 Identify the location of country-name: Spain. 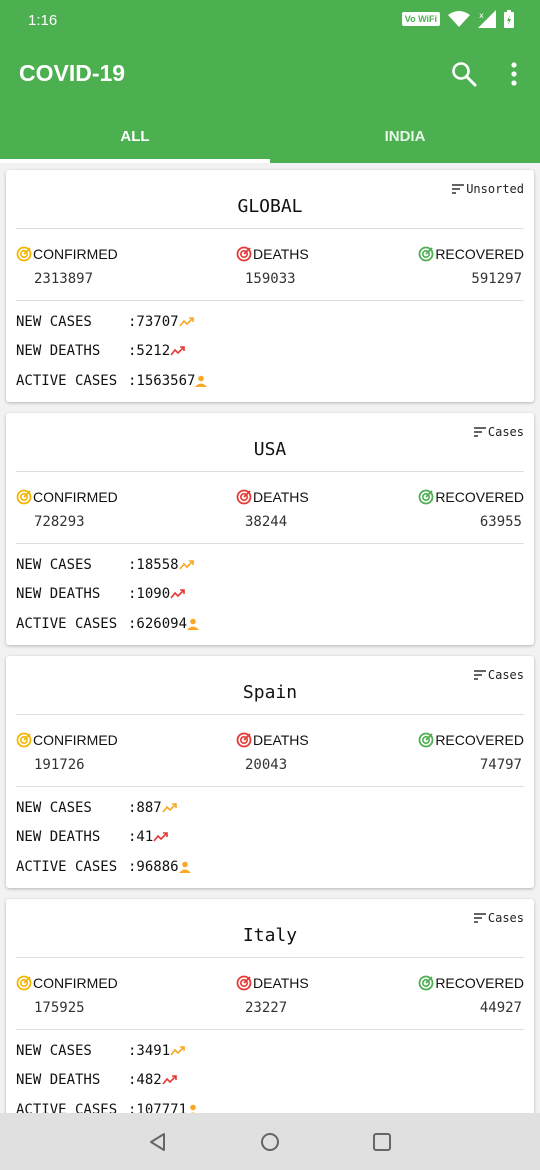
(270, 692).